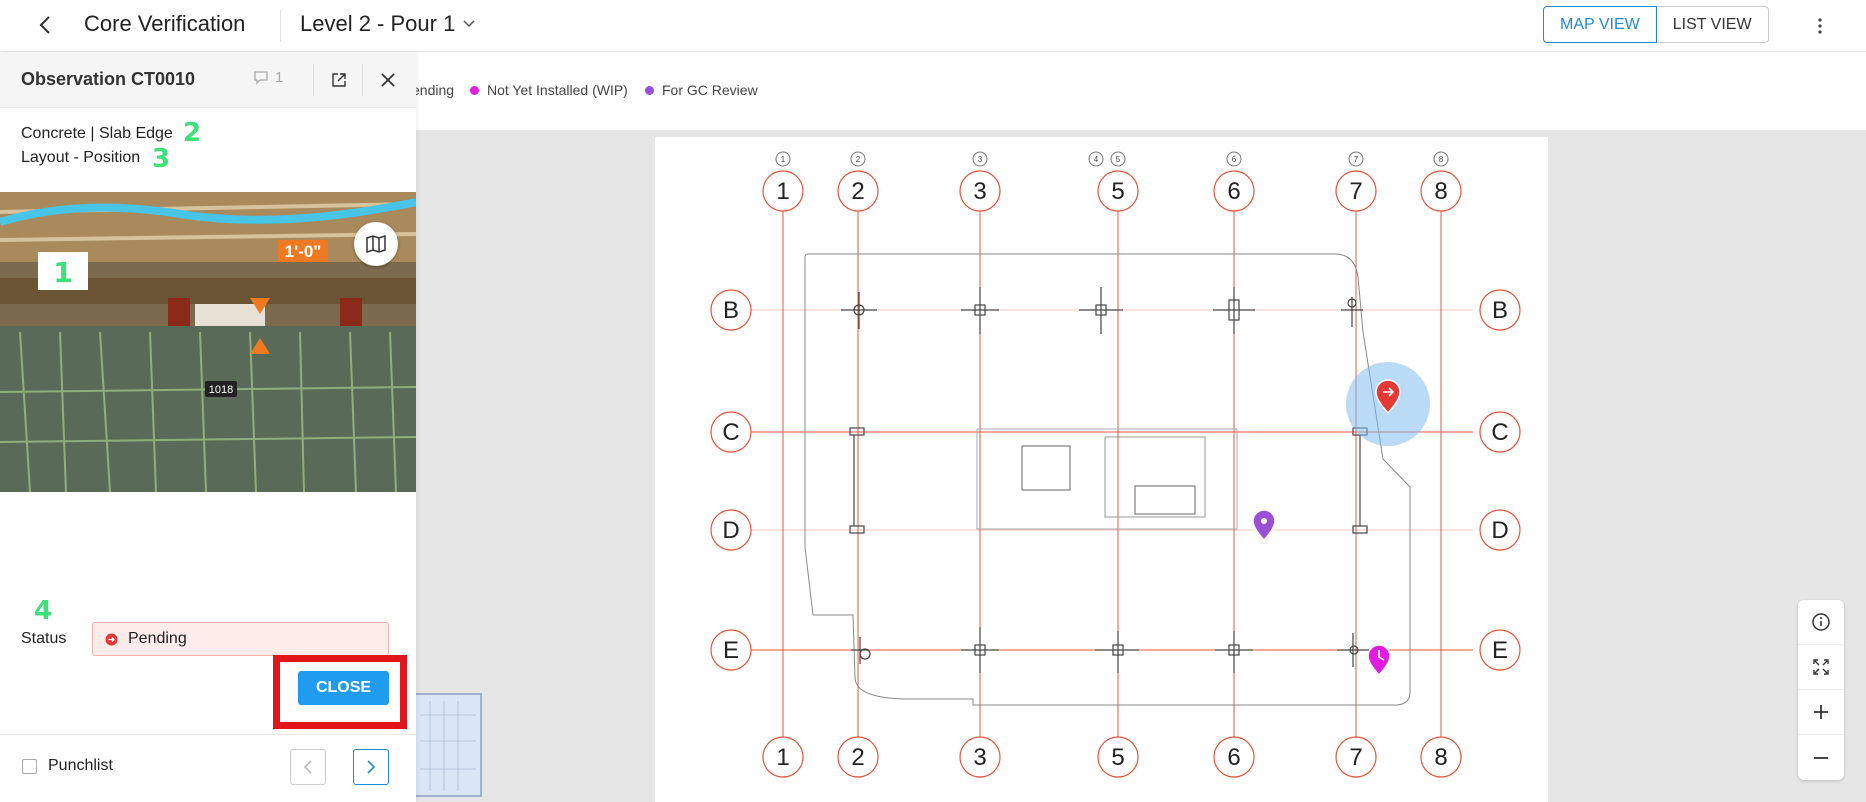  What do you see at coordinates (261, 78) in the screenshot?
I see `comment-icon` at bounding box center [261, 78].